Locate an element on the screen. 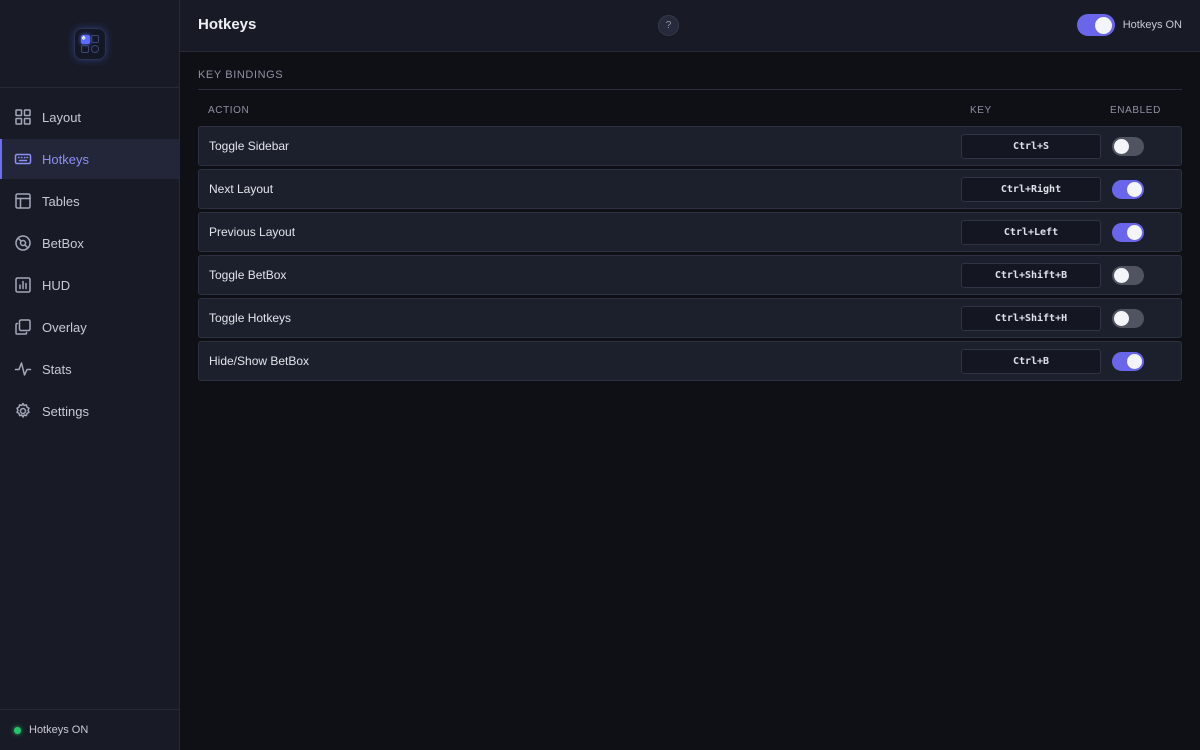 The image size is (1200, 750). binding-action: Toggle Hotkeys is located at coordinates (250, 318).